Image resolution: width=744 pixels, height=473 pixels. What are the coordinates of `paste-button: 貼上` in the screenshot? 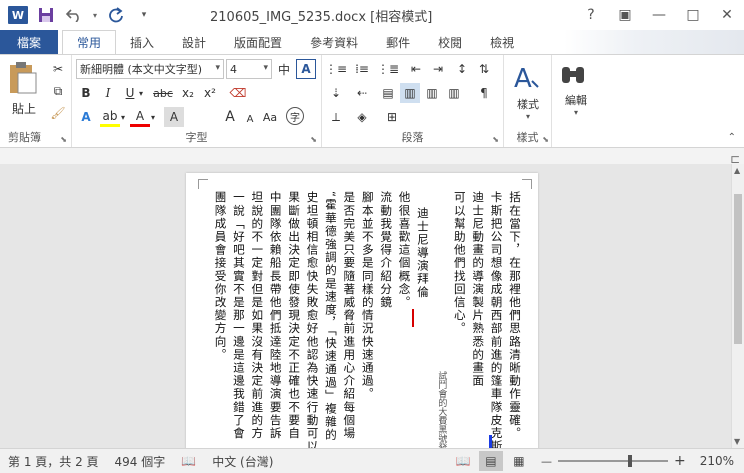 It's located at (24, 89).